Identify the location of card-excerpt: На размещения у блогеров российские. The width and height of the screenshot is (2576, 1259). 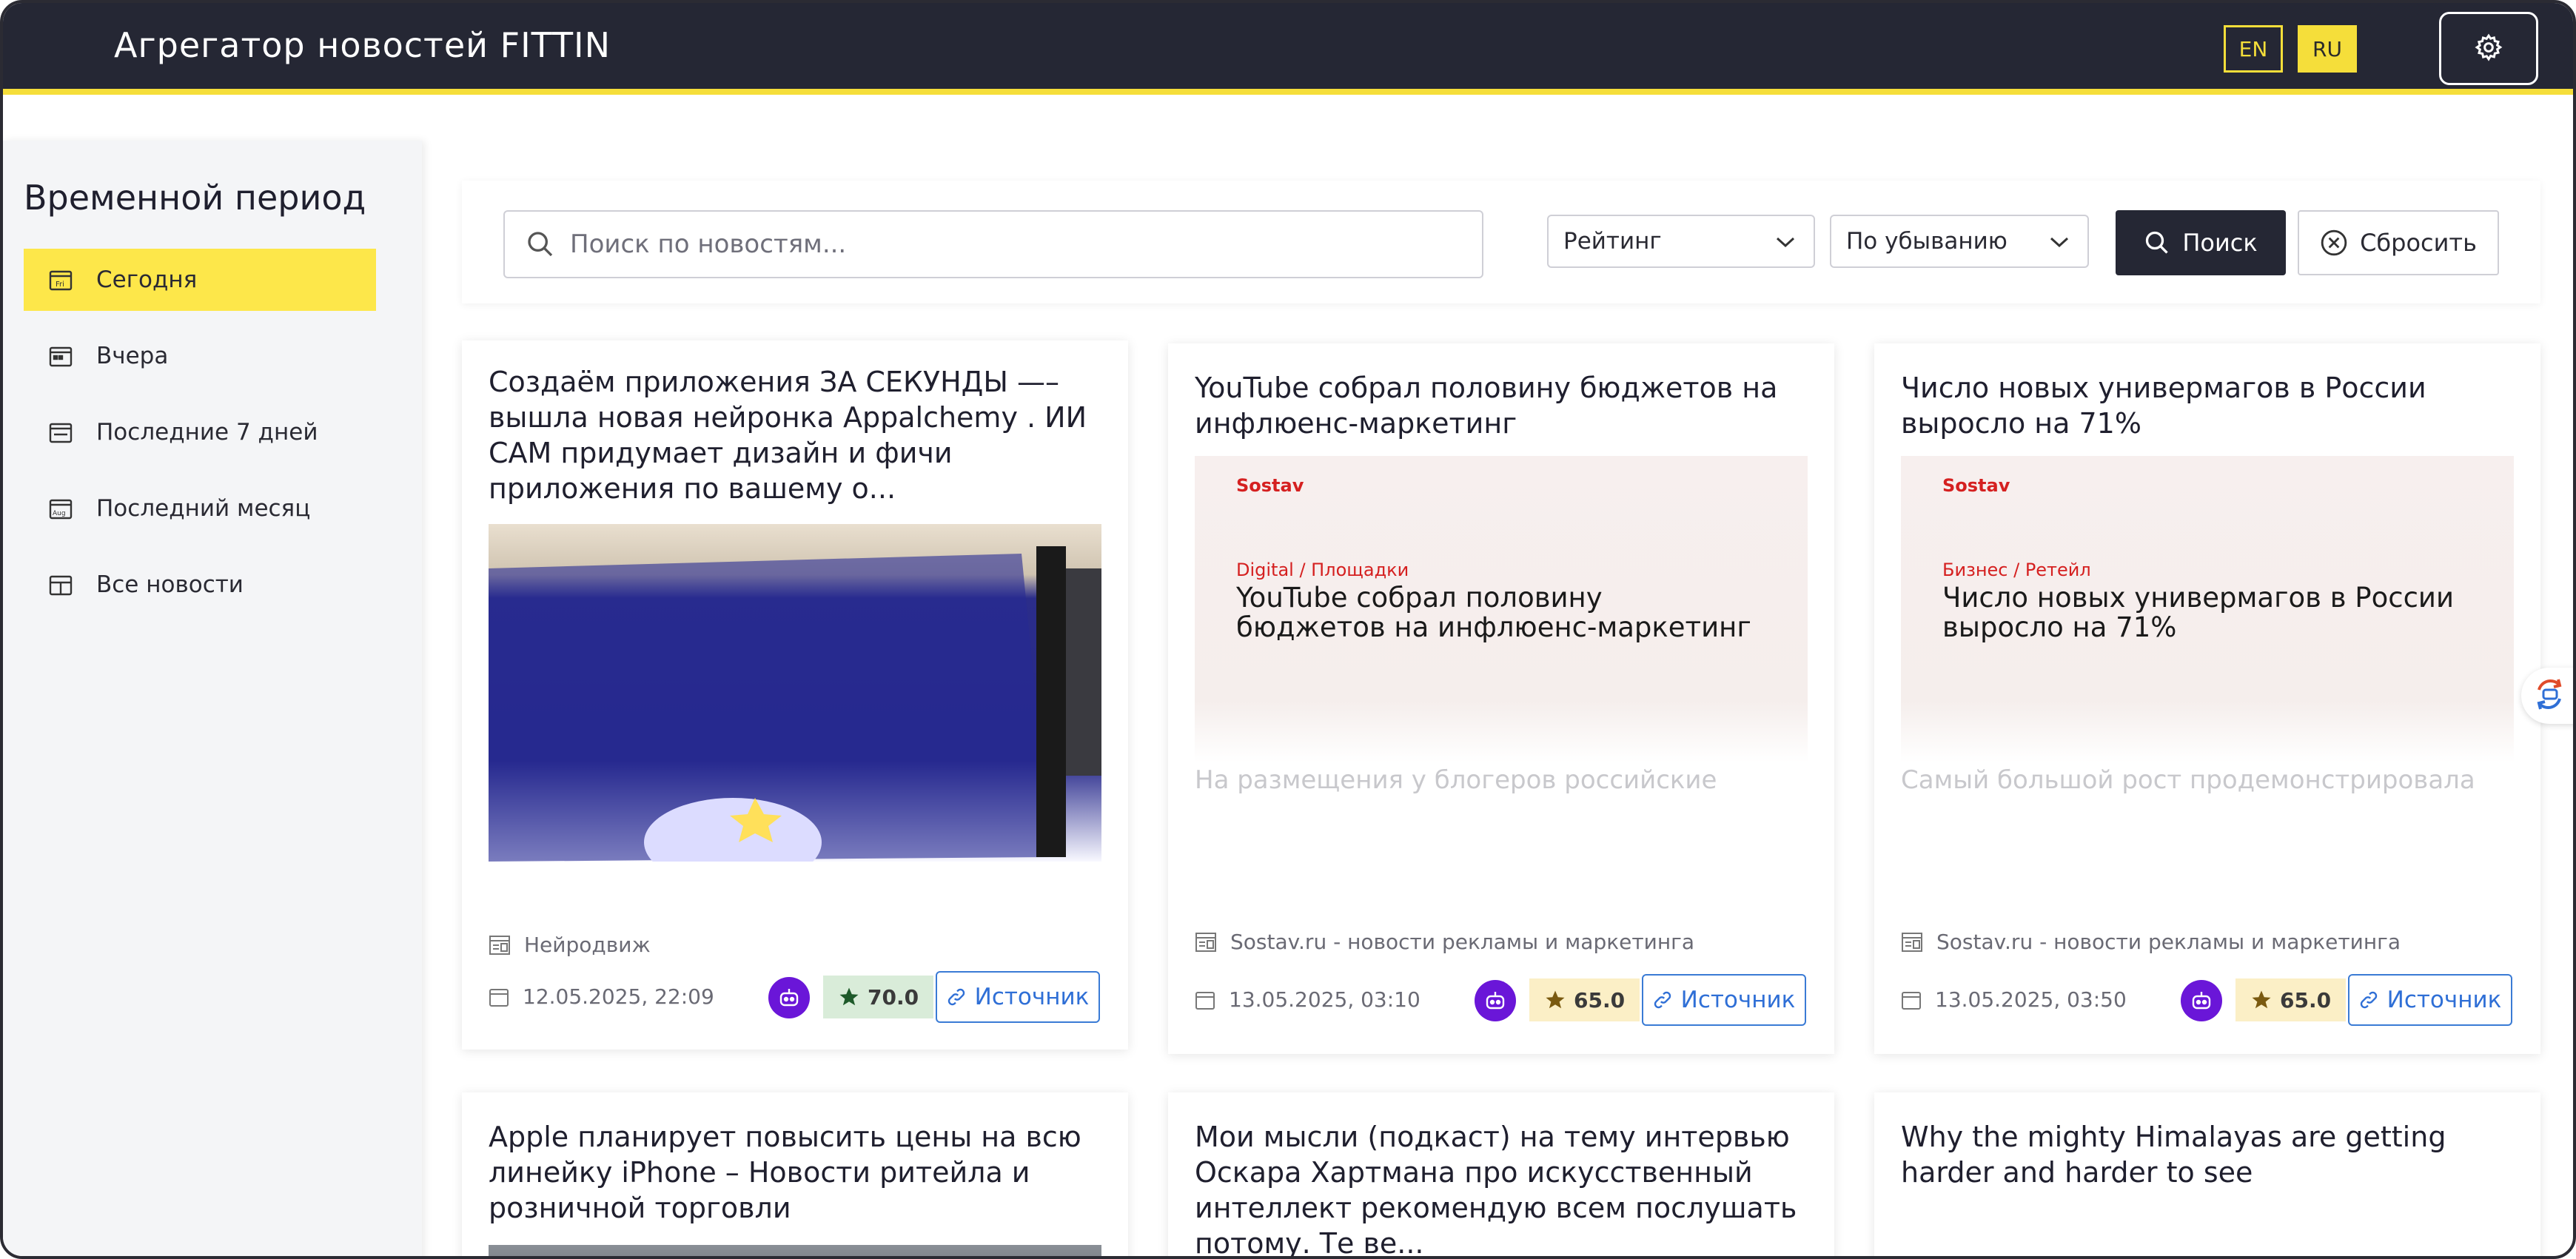
(1456, 780).